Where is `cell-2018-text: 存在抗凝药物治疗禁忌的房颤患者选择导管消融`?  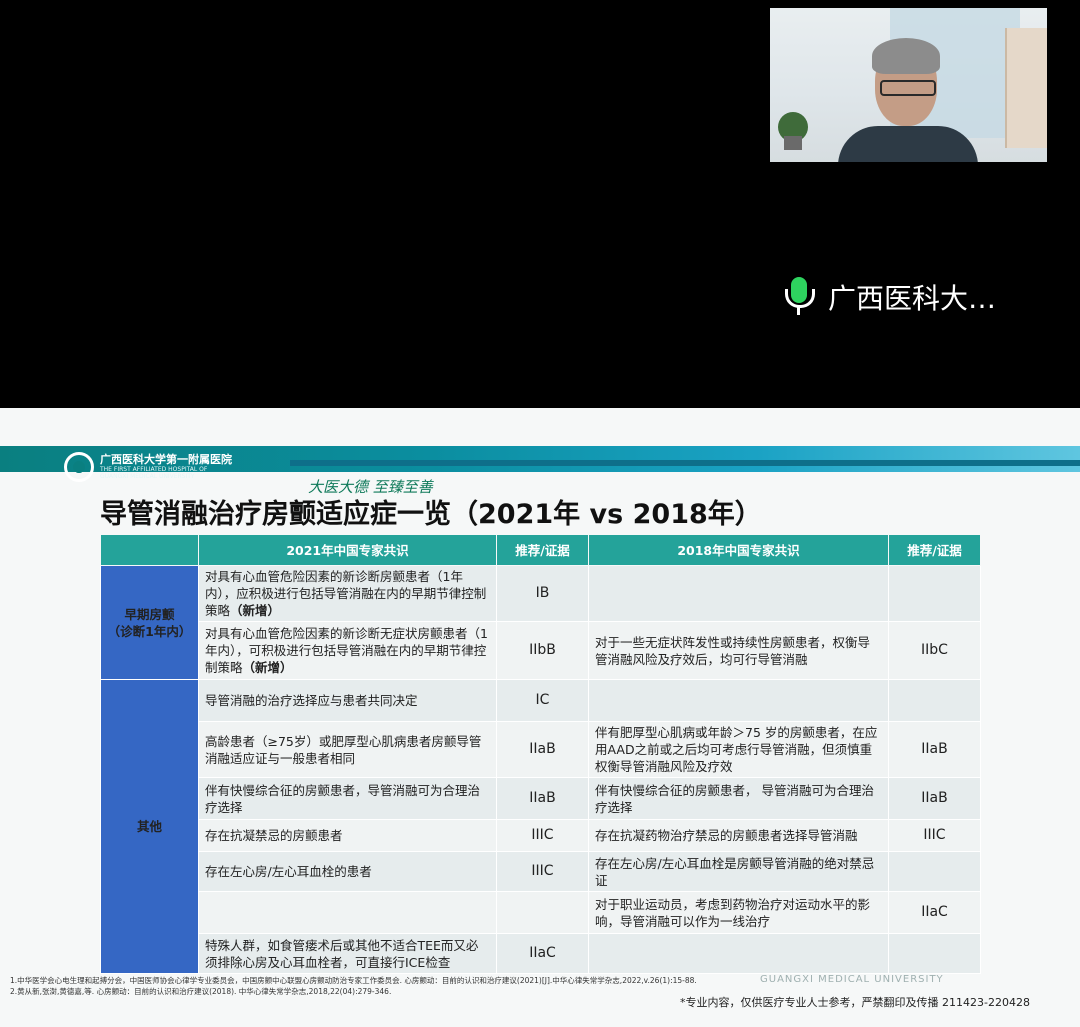
cell-2018-text: 存在抗凝药物治疗禁忌的房颤患者选择导管消融 is located at coordinates (738, 835).